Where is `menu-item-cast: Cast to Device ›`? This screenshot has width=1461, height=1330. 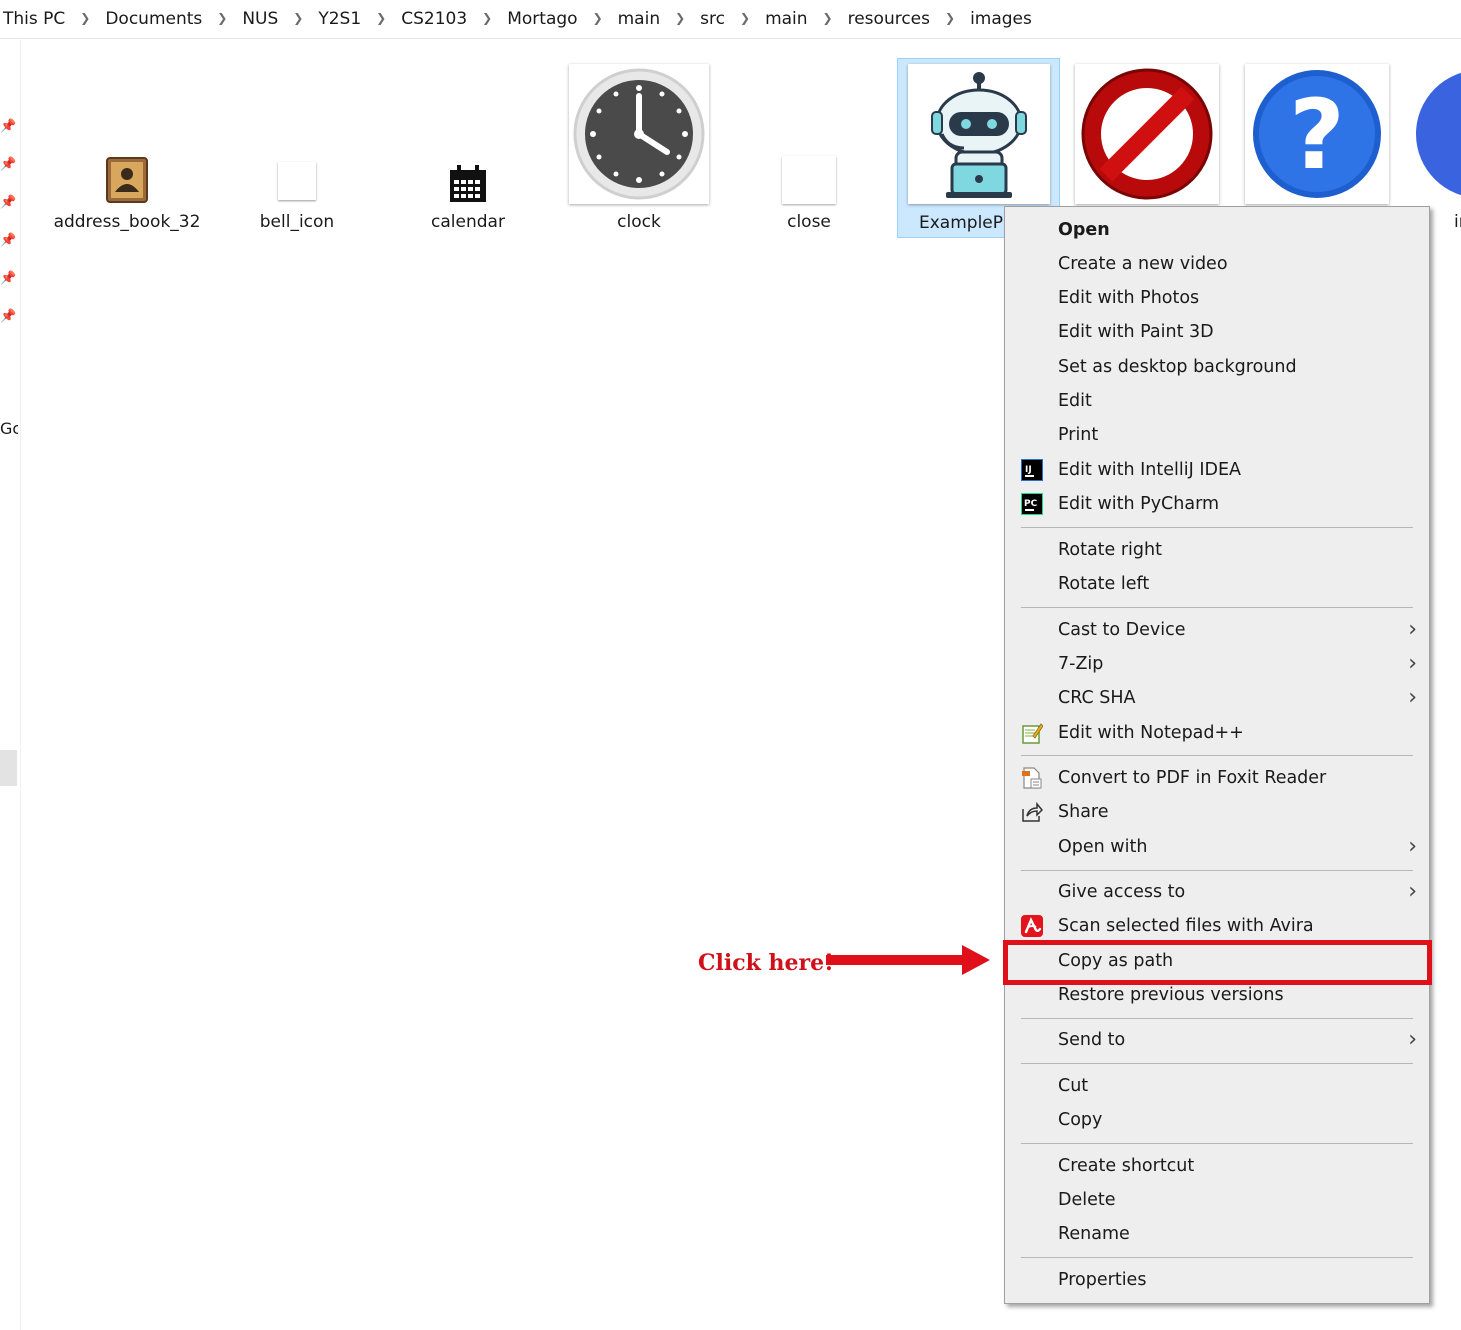
menu-item-cast: Cast to Device › is located at coordinates (1217, 630).